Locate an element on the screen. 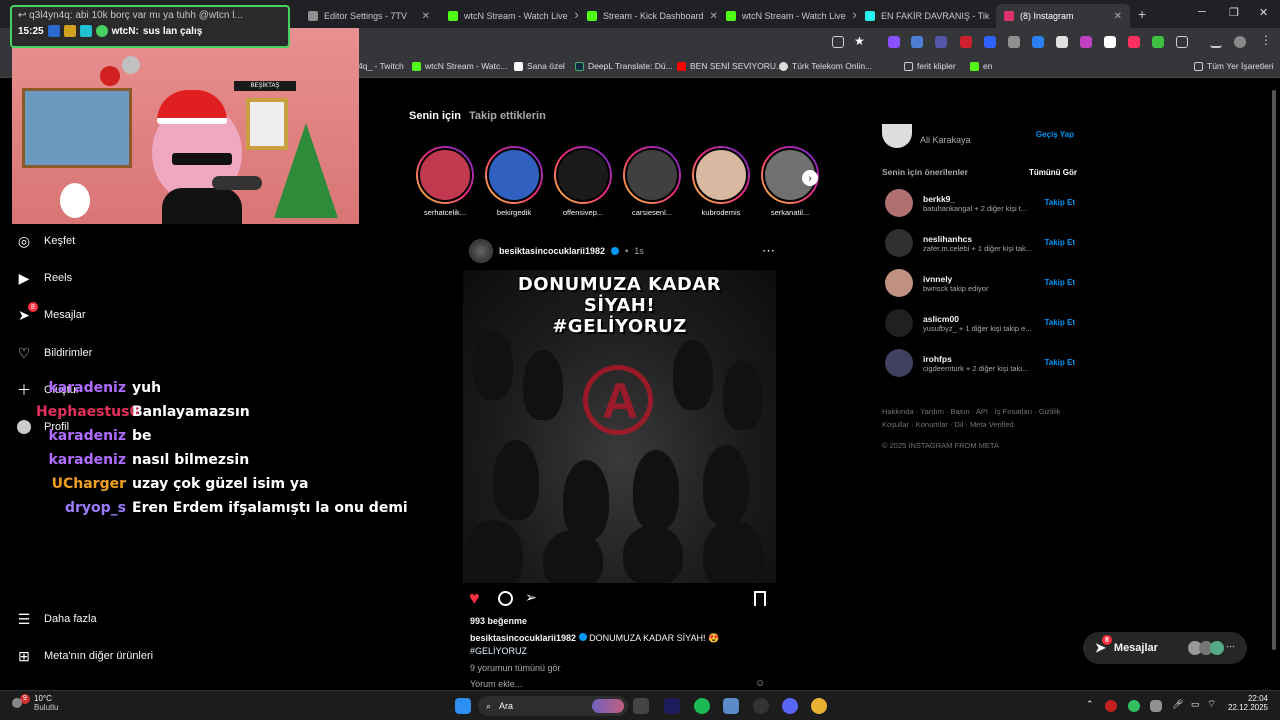 The image size is (1280, 720). browser-tab: Stream - Kick Dashboard ✕ is located at coordinates (648, 16).